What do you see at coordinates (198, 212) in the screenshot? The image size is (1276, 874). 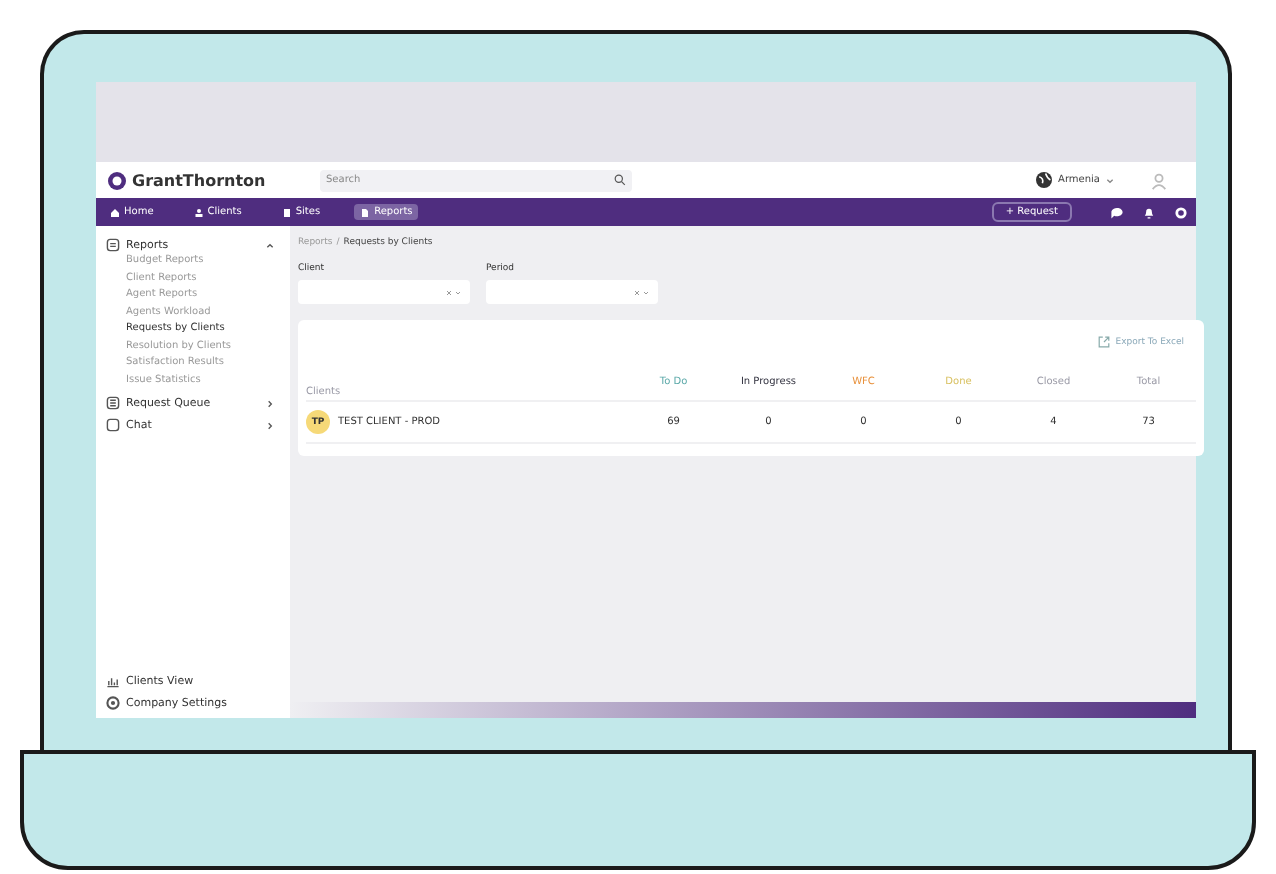 I see `person-icon` at bounding box center [198, 212].